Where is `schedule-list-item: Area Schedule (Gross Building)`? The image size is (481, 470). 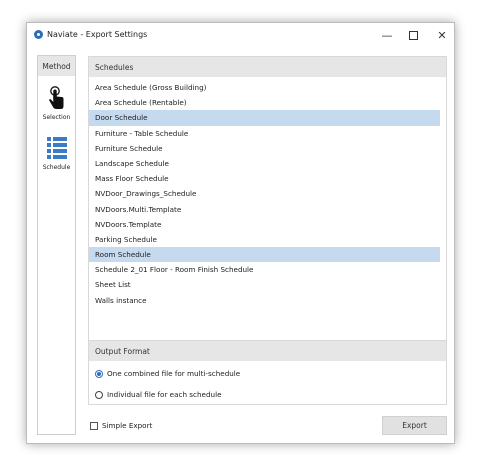
schedule-list-item: Area Schedule (Gross Building) is located at coordinates (264, 87).